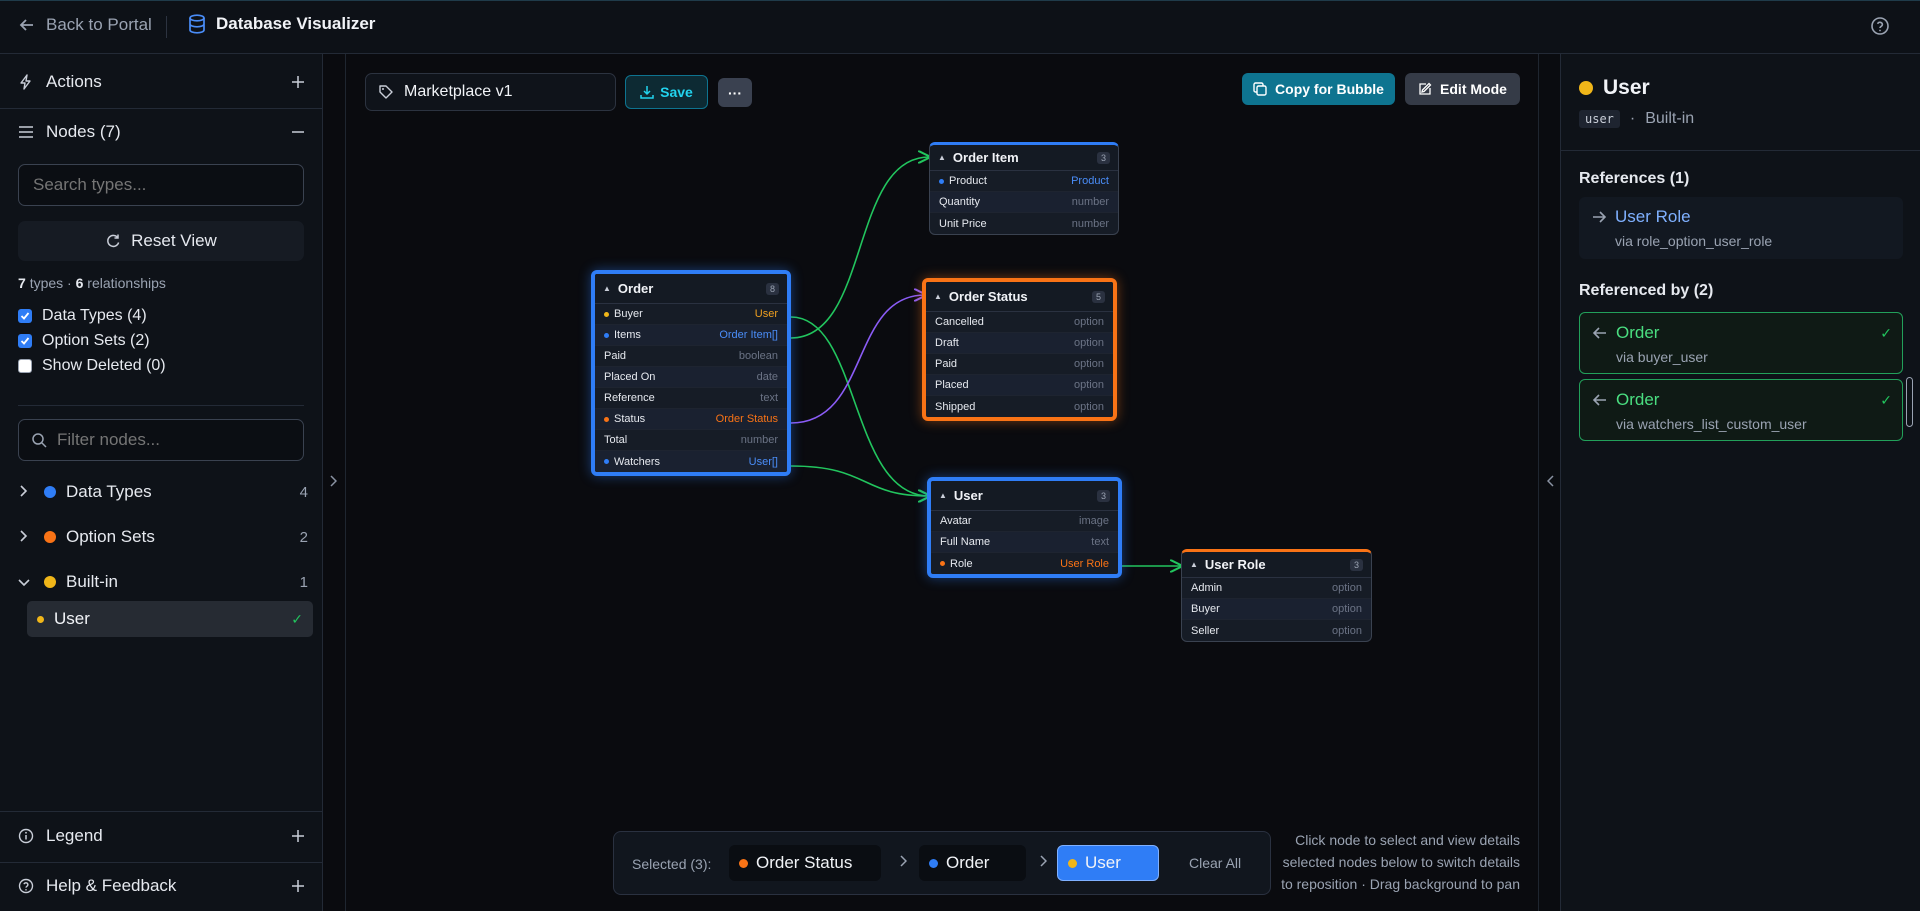 Image resolution: width=1920 pixels, height=911 pixels. I want to click on field-row: Full Name text, so click(1024, 542).